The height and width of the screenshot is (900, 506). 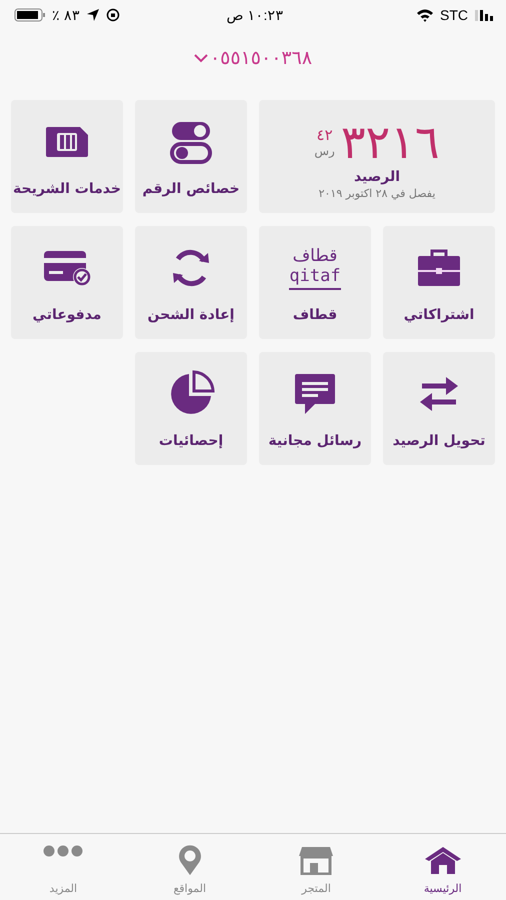 I want to click on wifi-icon, so click(x=425, y=15).